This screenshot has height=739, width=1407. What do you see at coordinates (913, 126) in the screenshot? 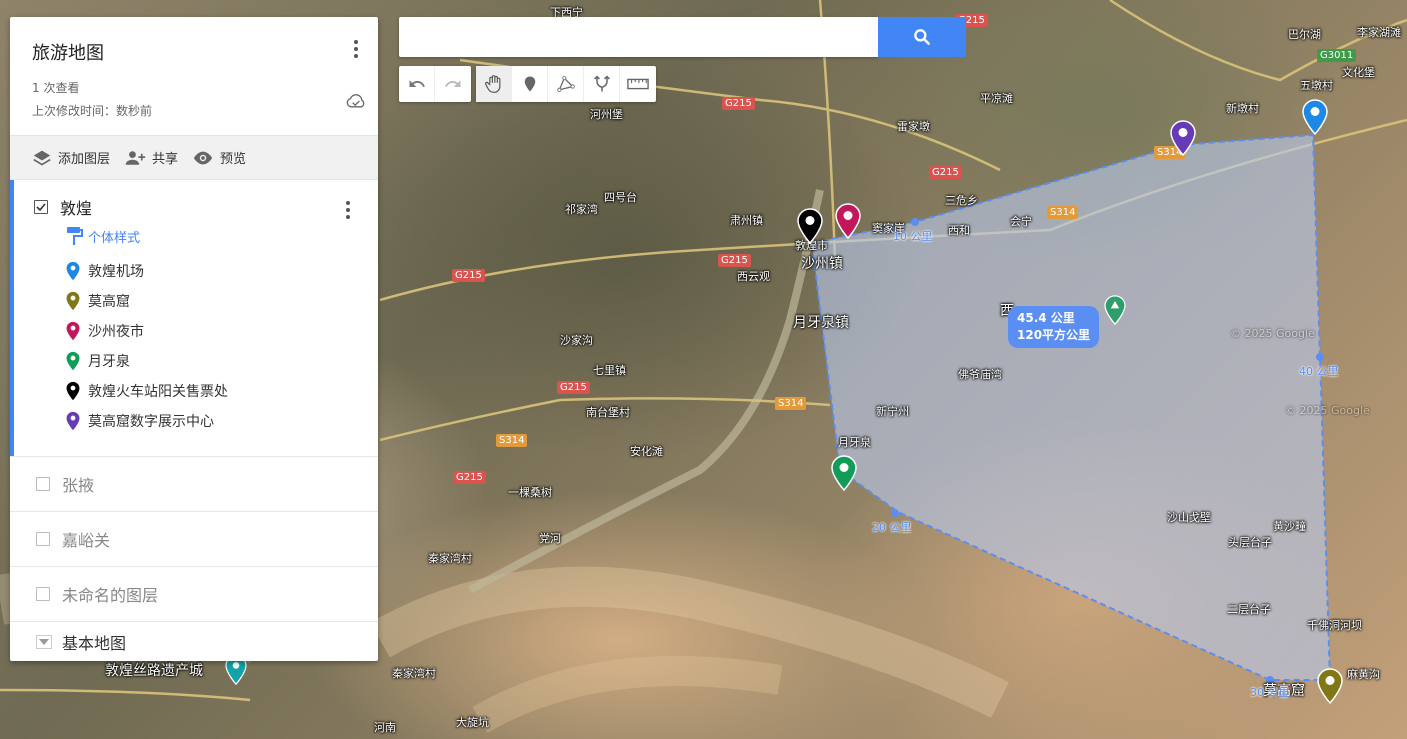
I see `place-label: 雷家墩` at bounding box center [913, 126].